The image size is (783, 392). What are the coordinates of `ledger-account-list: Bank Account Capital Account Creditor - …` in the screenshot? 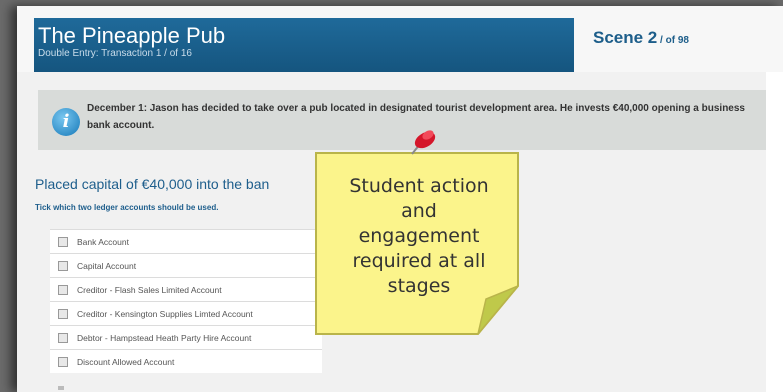 It's located at (186, 301).